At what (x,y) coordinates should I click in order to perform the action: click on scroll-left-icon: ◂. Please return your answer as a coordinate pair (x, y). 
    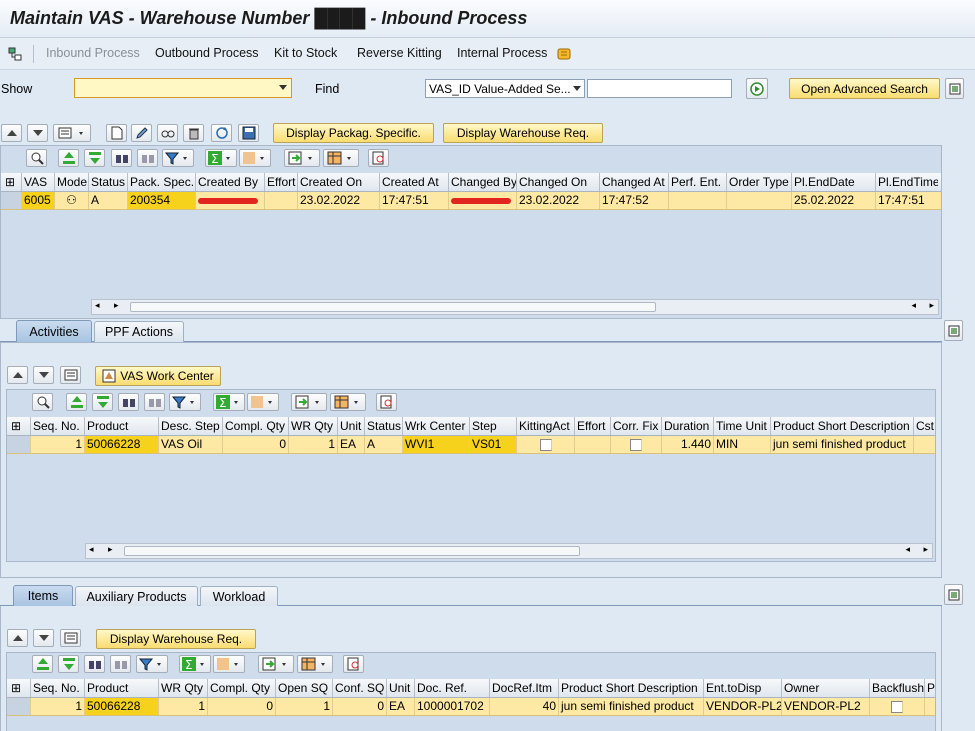
    Looking at the image, I should click on (907, 550).